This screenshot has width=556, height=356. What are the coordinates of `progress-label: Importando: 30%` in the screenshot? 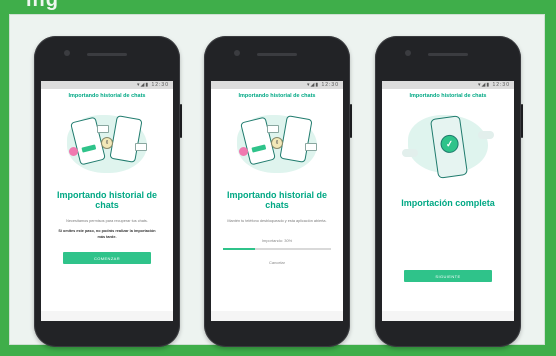 It's located at (277, 240).